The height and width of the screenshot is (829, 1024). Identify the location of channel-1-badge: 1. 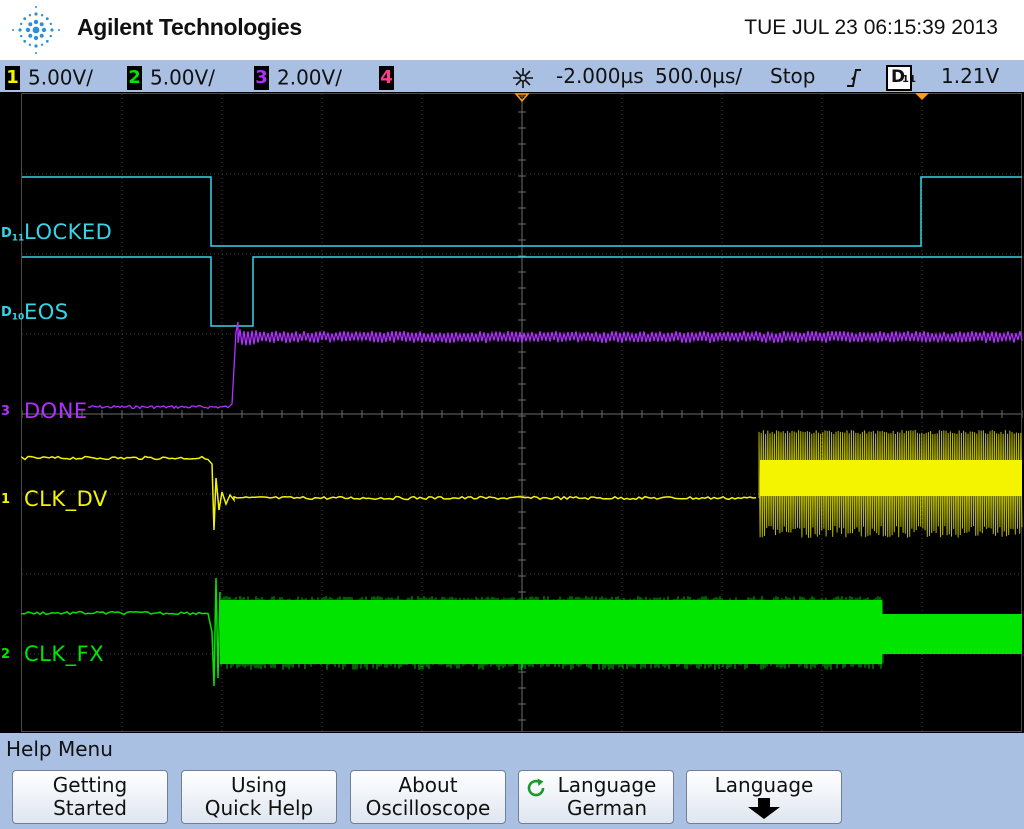
(12, 77).